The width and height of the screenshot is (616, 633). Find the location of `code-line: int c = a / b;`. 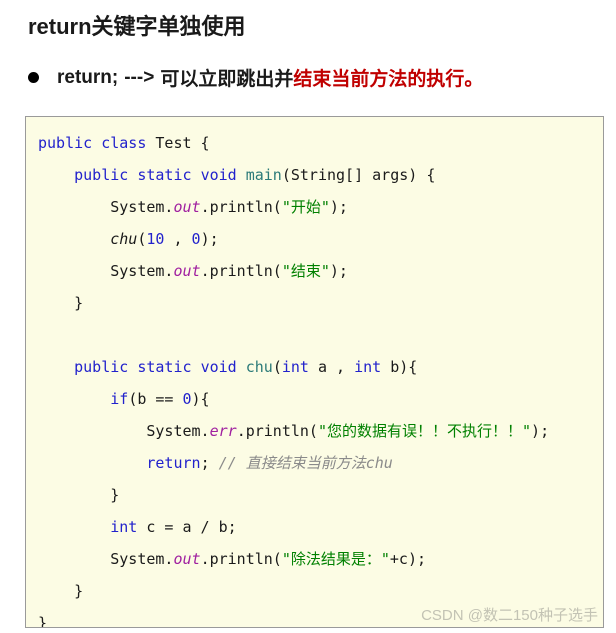

code-line: int c = a / b; is located at coordinates (314, 527).